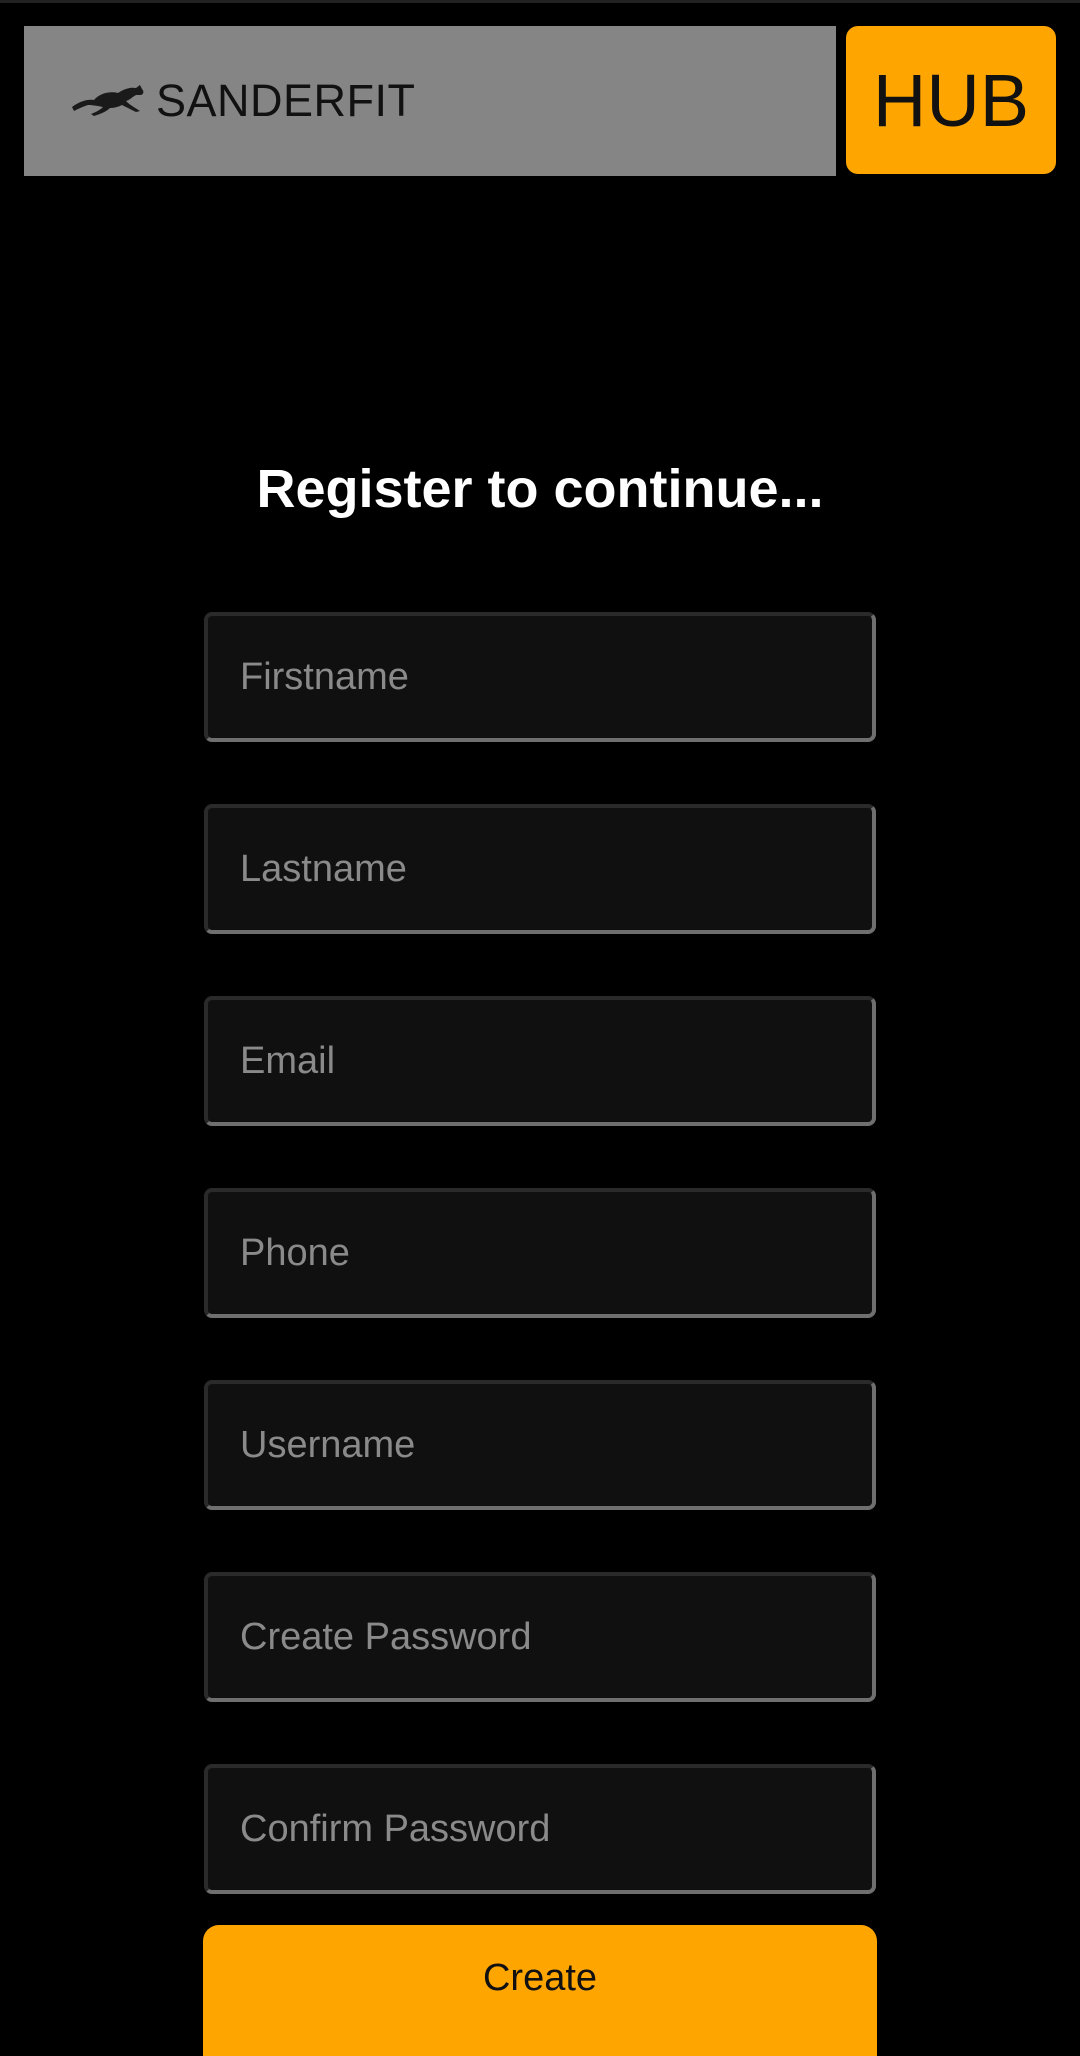 This screenshot has height=2056, width=1080. What do you see at coordinates (951, 100) in the screenshot?
I see `hub-button: HUB` at bounding box center [951, 100].